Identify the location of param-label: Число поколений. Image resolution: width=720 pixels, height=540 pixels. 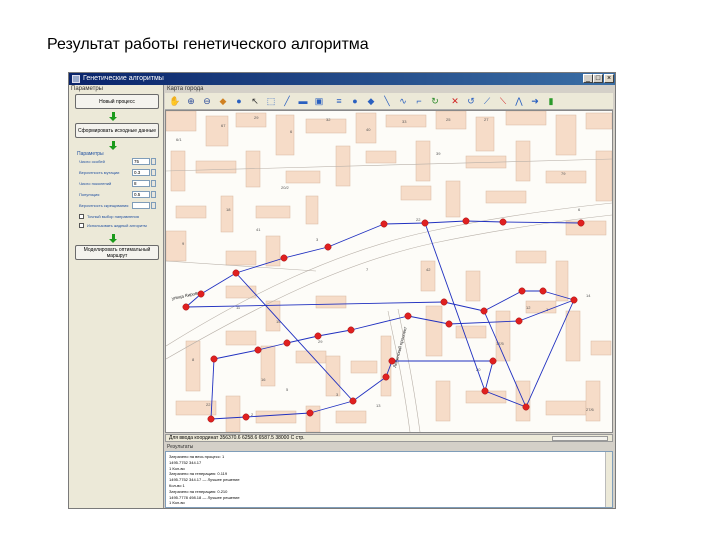
(95, 183).